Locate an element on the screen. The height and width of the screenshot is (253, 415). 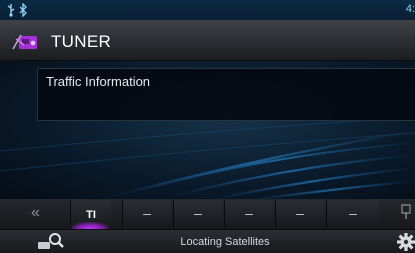
clock: 4: is located at coordinates (410, 9).